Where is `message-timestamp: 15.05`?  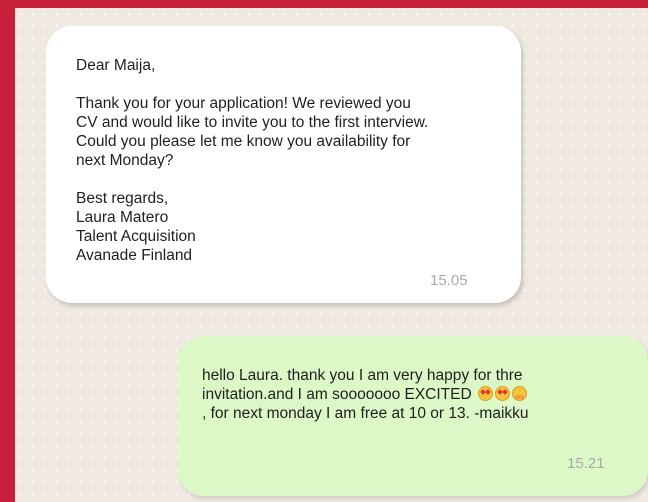
message-timestamp: 15.05 is located at coordinates (449, 280).